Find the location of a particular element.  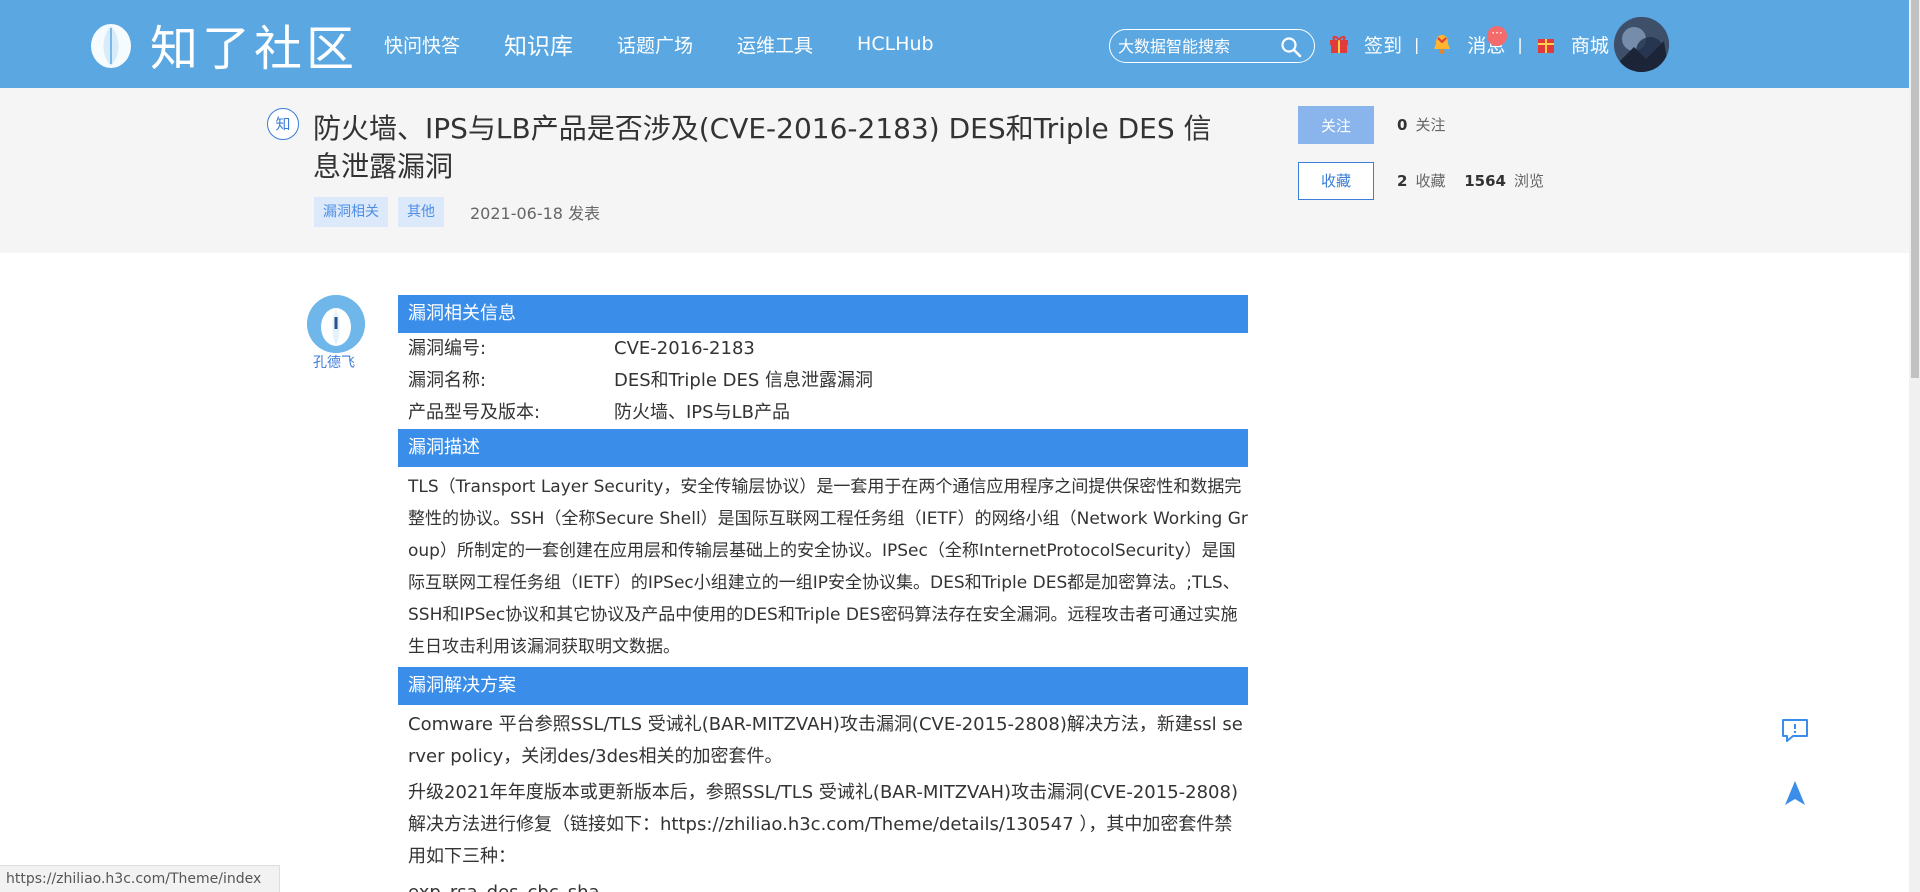

follow-button: 关注 is located at coordinates (1336, 125).